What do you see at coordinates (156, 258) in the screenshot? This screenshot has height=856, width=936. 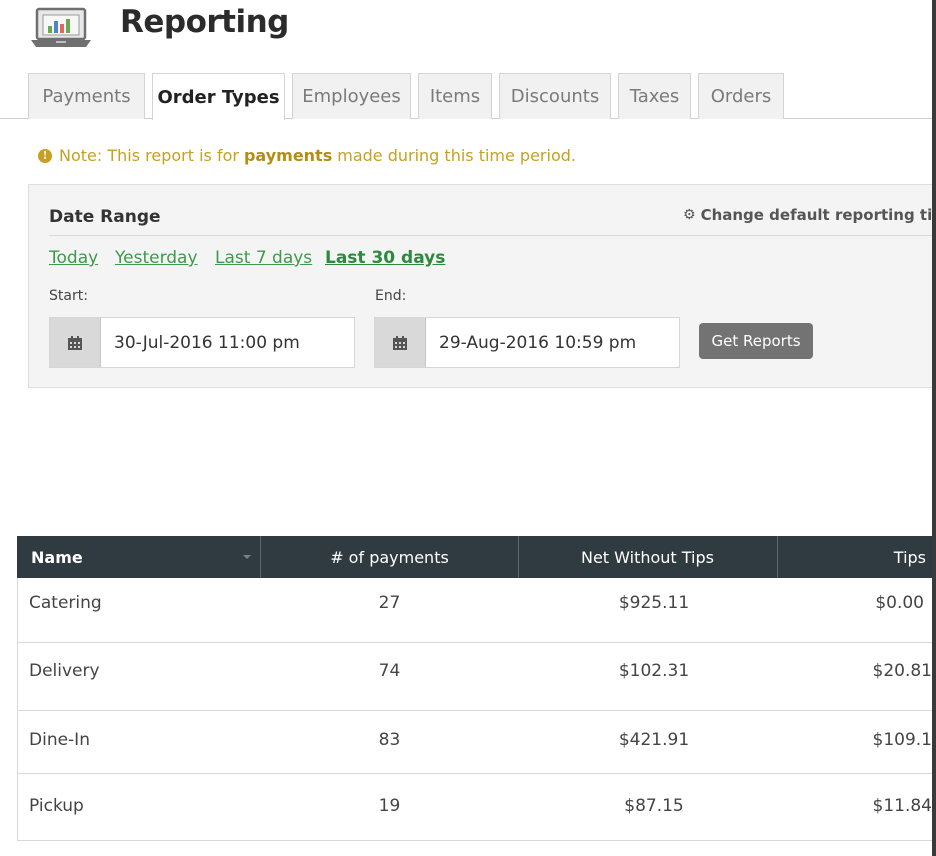 I see `quick-range-yesterday: Yesterday` at bounding box center [156, 258].